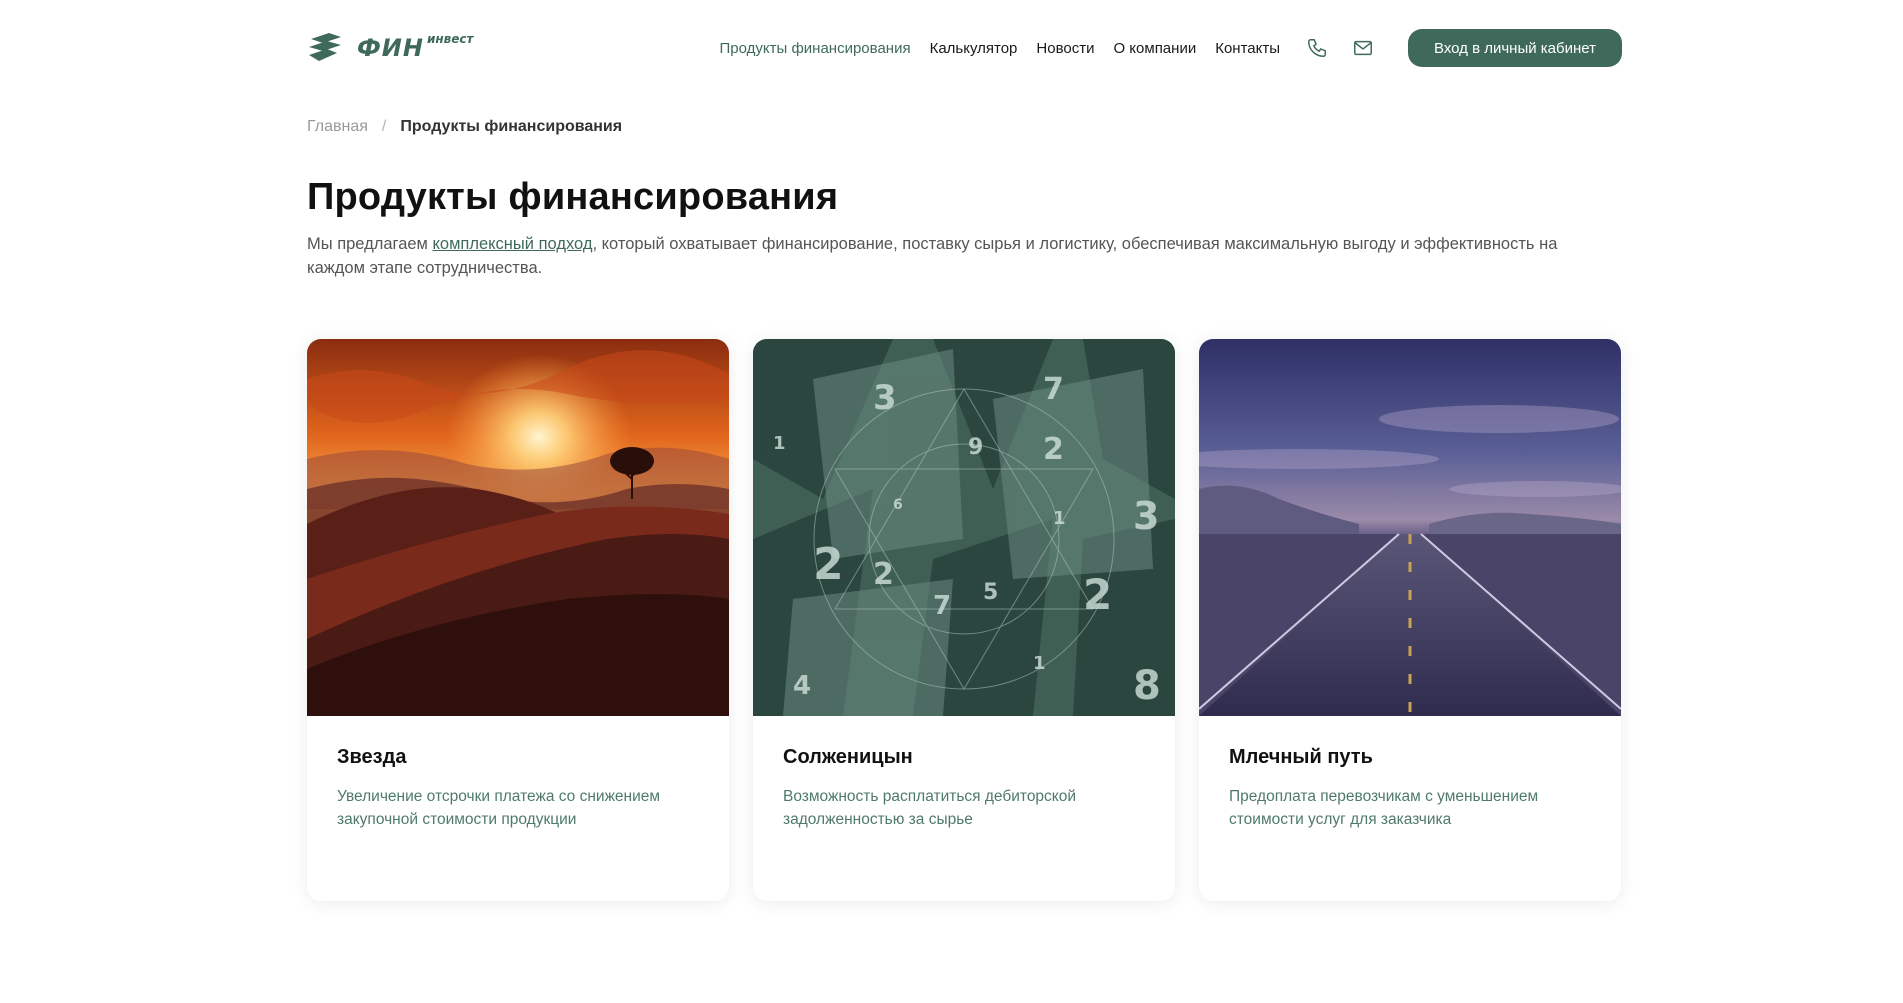 The height and width of the screenshot is (1003, 1903). What do you see at coordinates (1317, 48) in the screenshot?
I see `phone-icon` at bounding box center [1317, 48].